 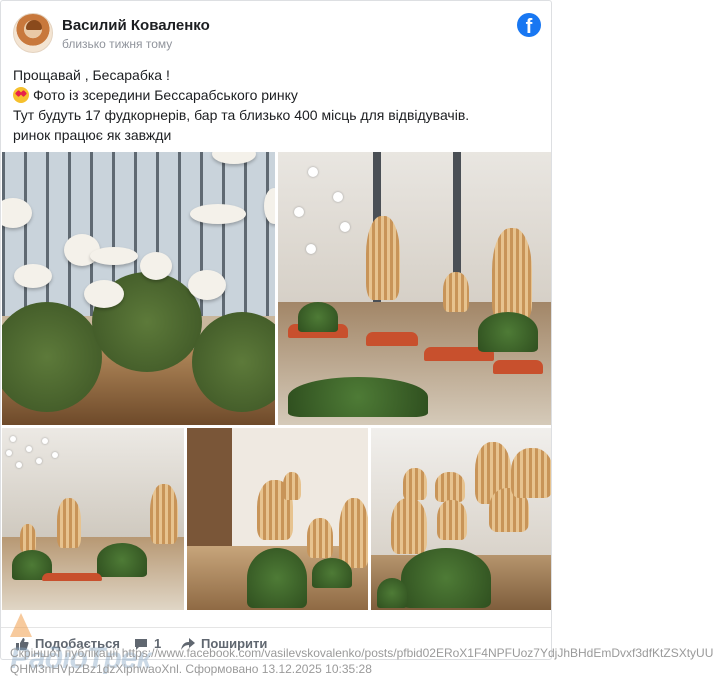 I want to click on author-name: Василий Коваленко, so click(x=136, y=25).